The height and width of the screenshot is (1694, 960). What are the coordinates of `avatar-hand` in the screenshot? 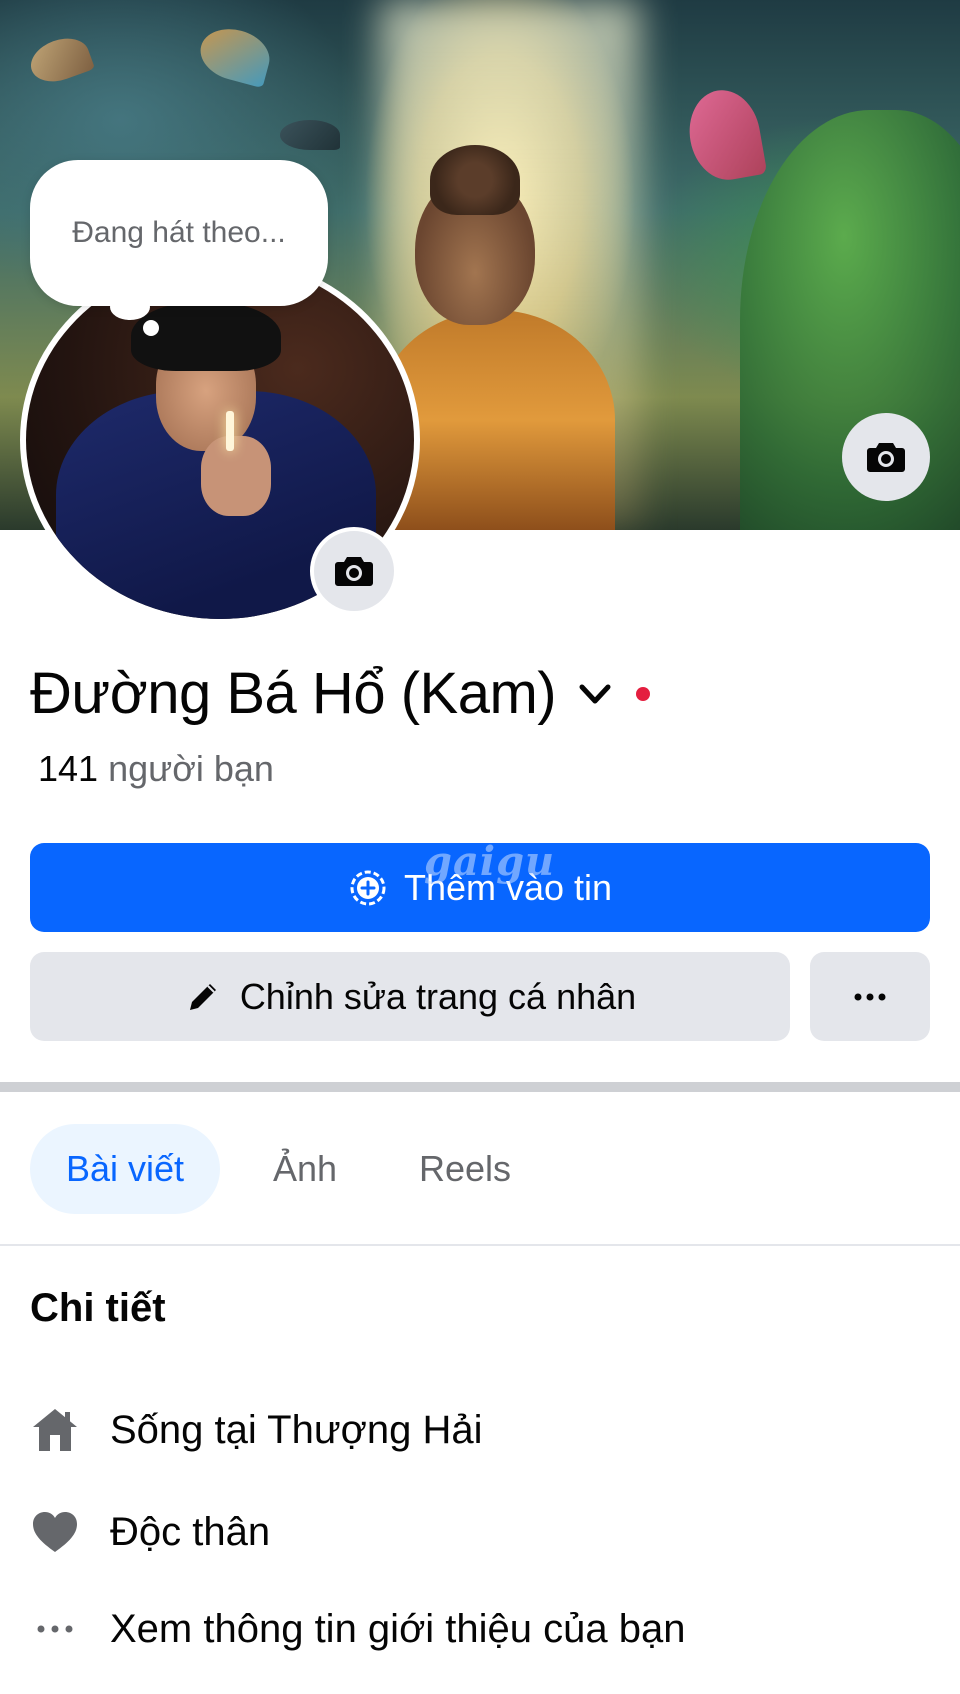 It's located at (236, 476).